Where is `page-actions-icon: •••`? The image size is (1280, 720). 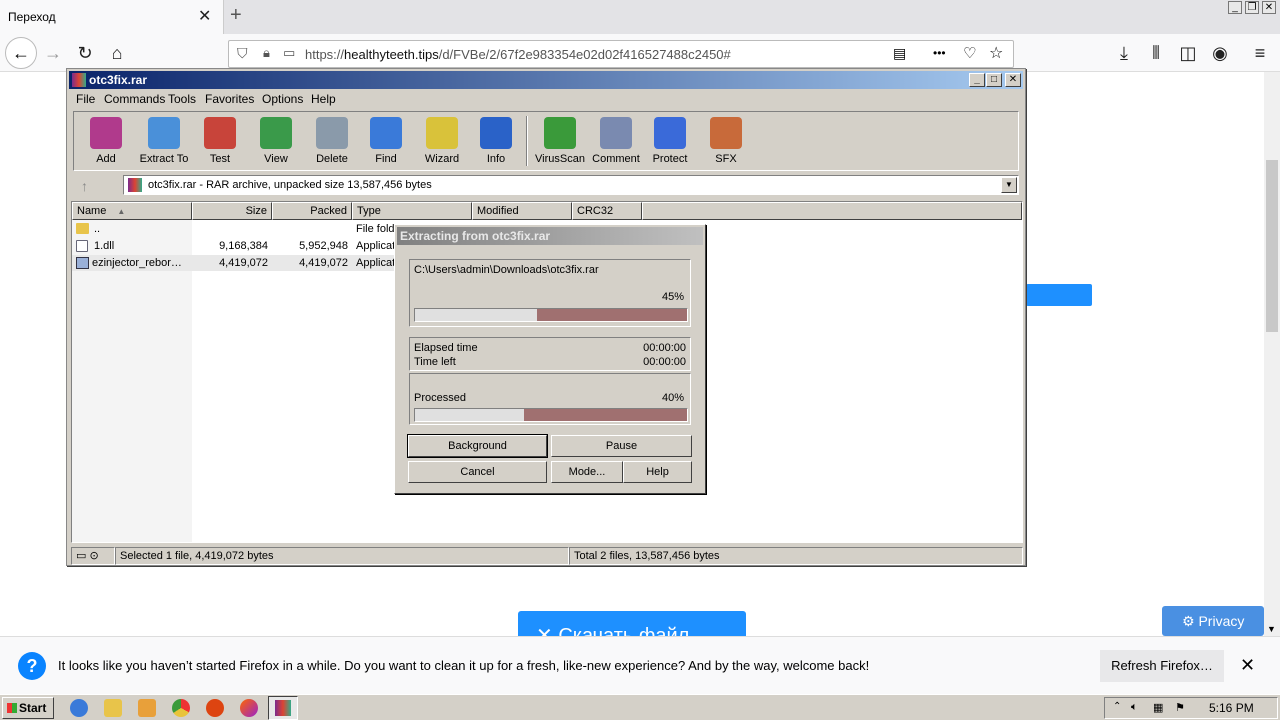 page-actions-icon: ••• is located at coordinates (939, 53).